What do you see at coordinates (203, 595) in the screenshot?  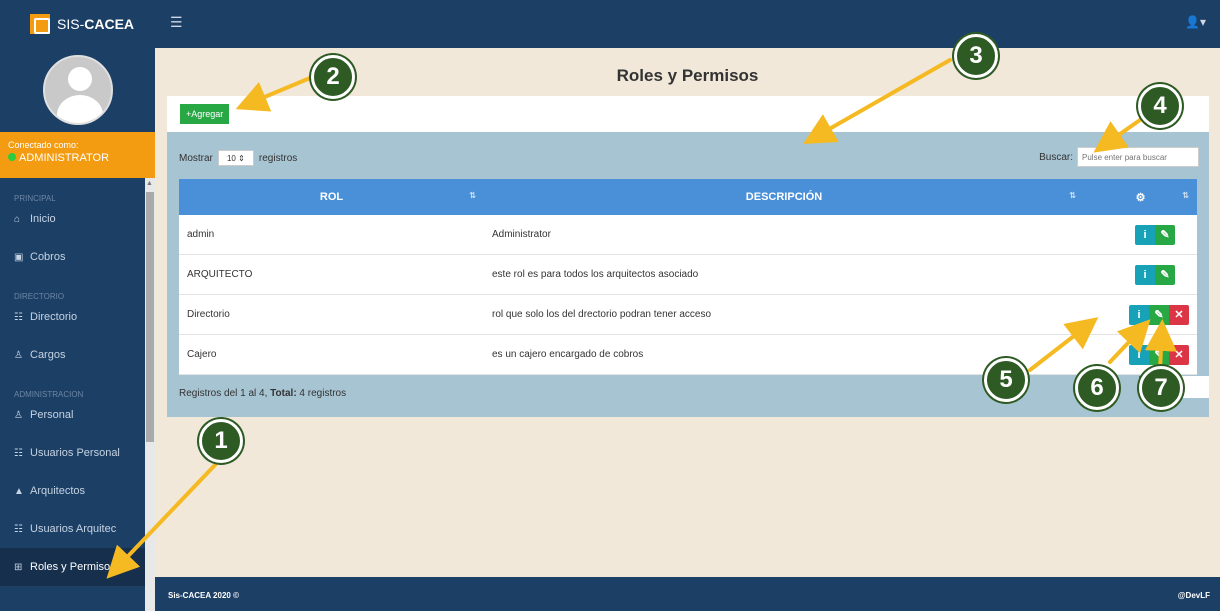 I see `footer-copyright: Sis-CACEA 2020 ©` at bounding box center [203, 595].